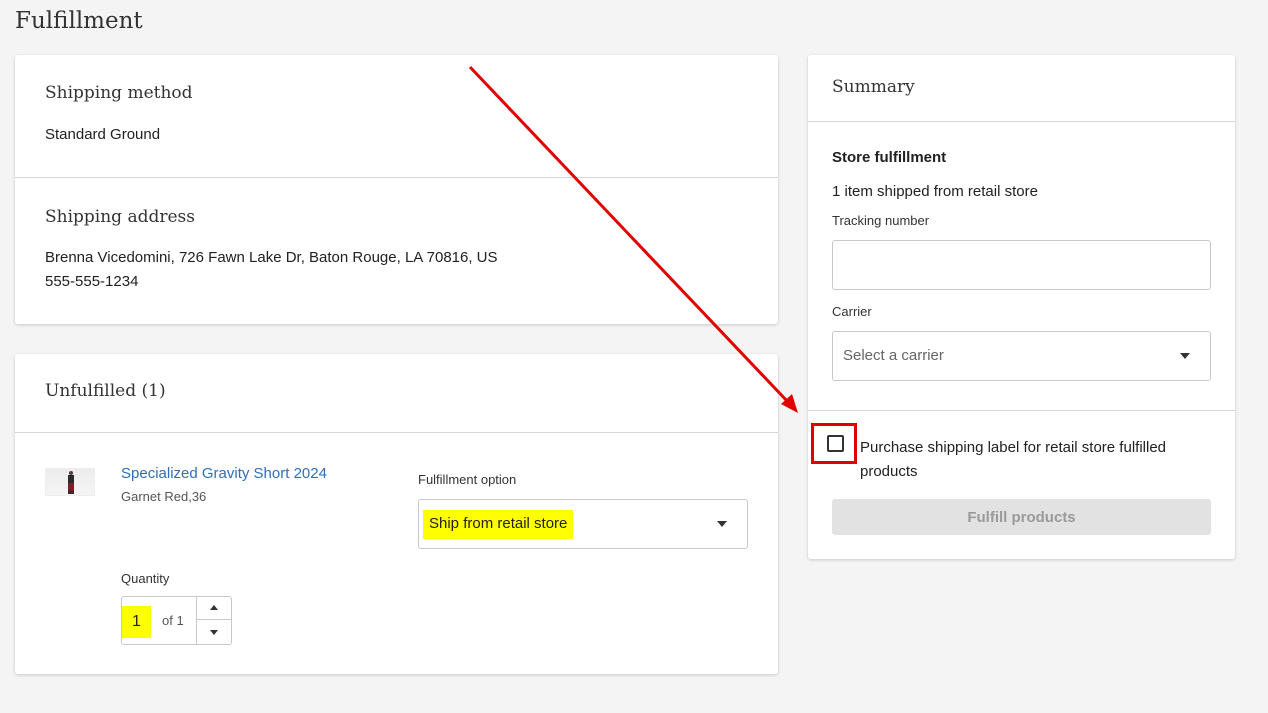 This screenshot has width=1268, height=713. I want to click on fulfillment-option-label: Fulfillment option, so click(467, 479).